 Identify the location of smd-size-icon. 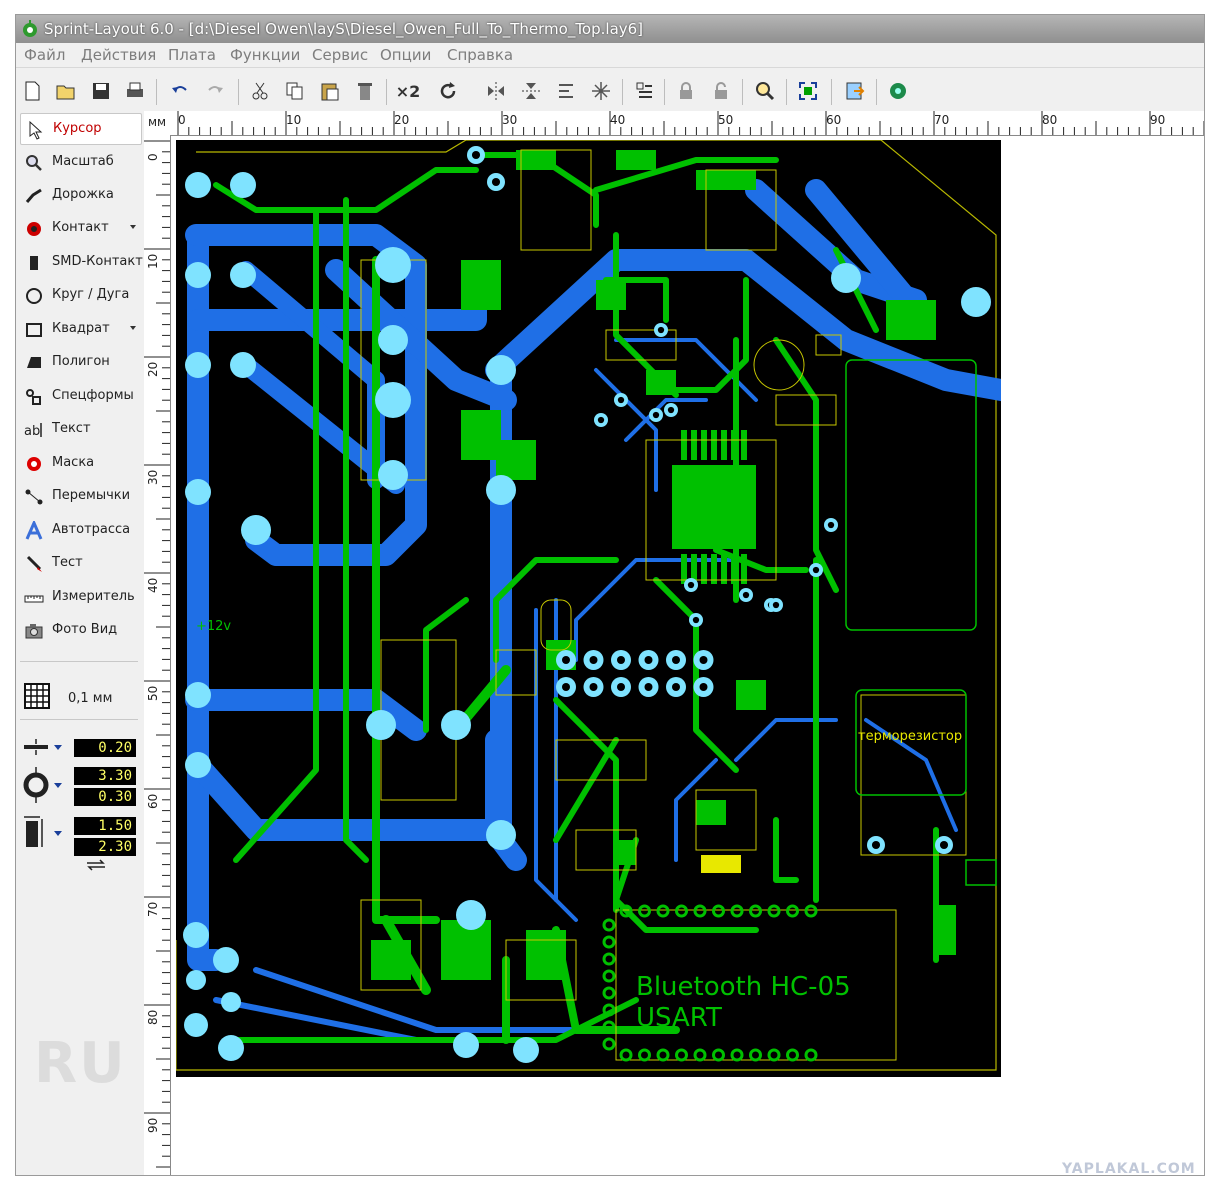
(43, 831).